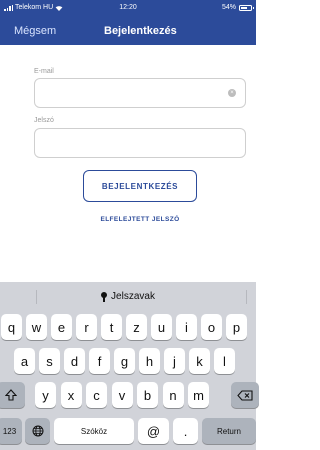 This screenshot has width=320, height=450. I want to click on globe-key, so click(37, 431).